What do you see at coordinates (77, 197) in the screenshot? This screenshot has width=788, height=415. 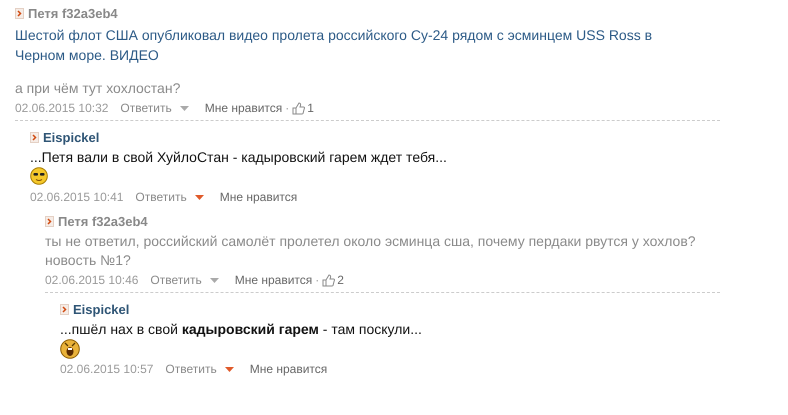 I see `comment-time: 02.06.2015 10:41` at bounding box center [77, 197].